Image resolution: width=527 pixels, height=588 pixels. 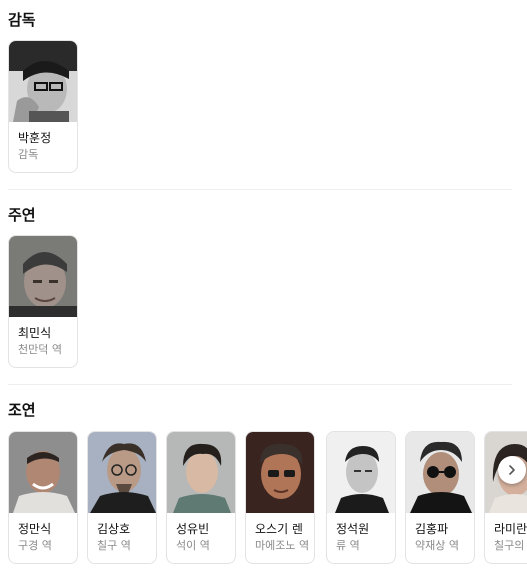 I want to click on person-role: 감독, so click(x=28, y=154).